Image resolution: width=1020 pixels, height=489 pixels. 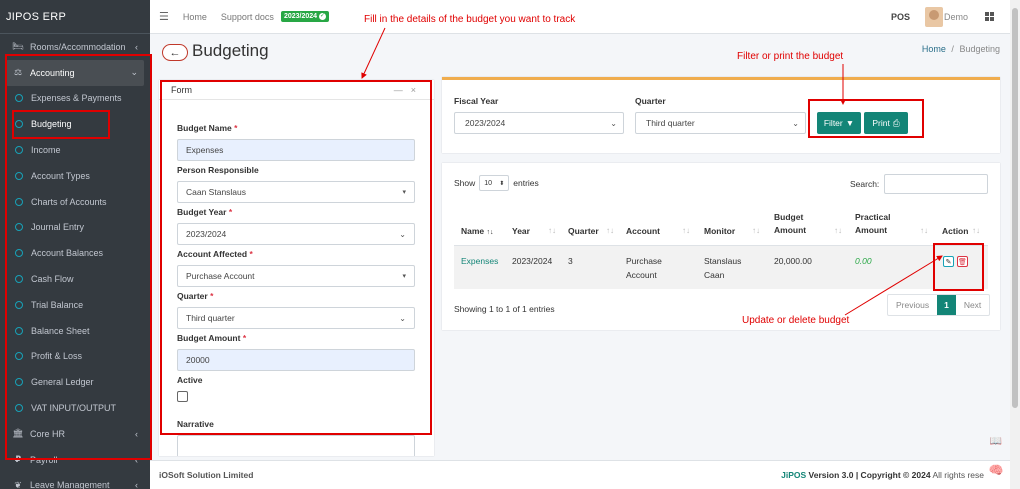 I want to click on user-name: Demo, so click(x=956, y=17).